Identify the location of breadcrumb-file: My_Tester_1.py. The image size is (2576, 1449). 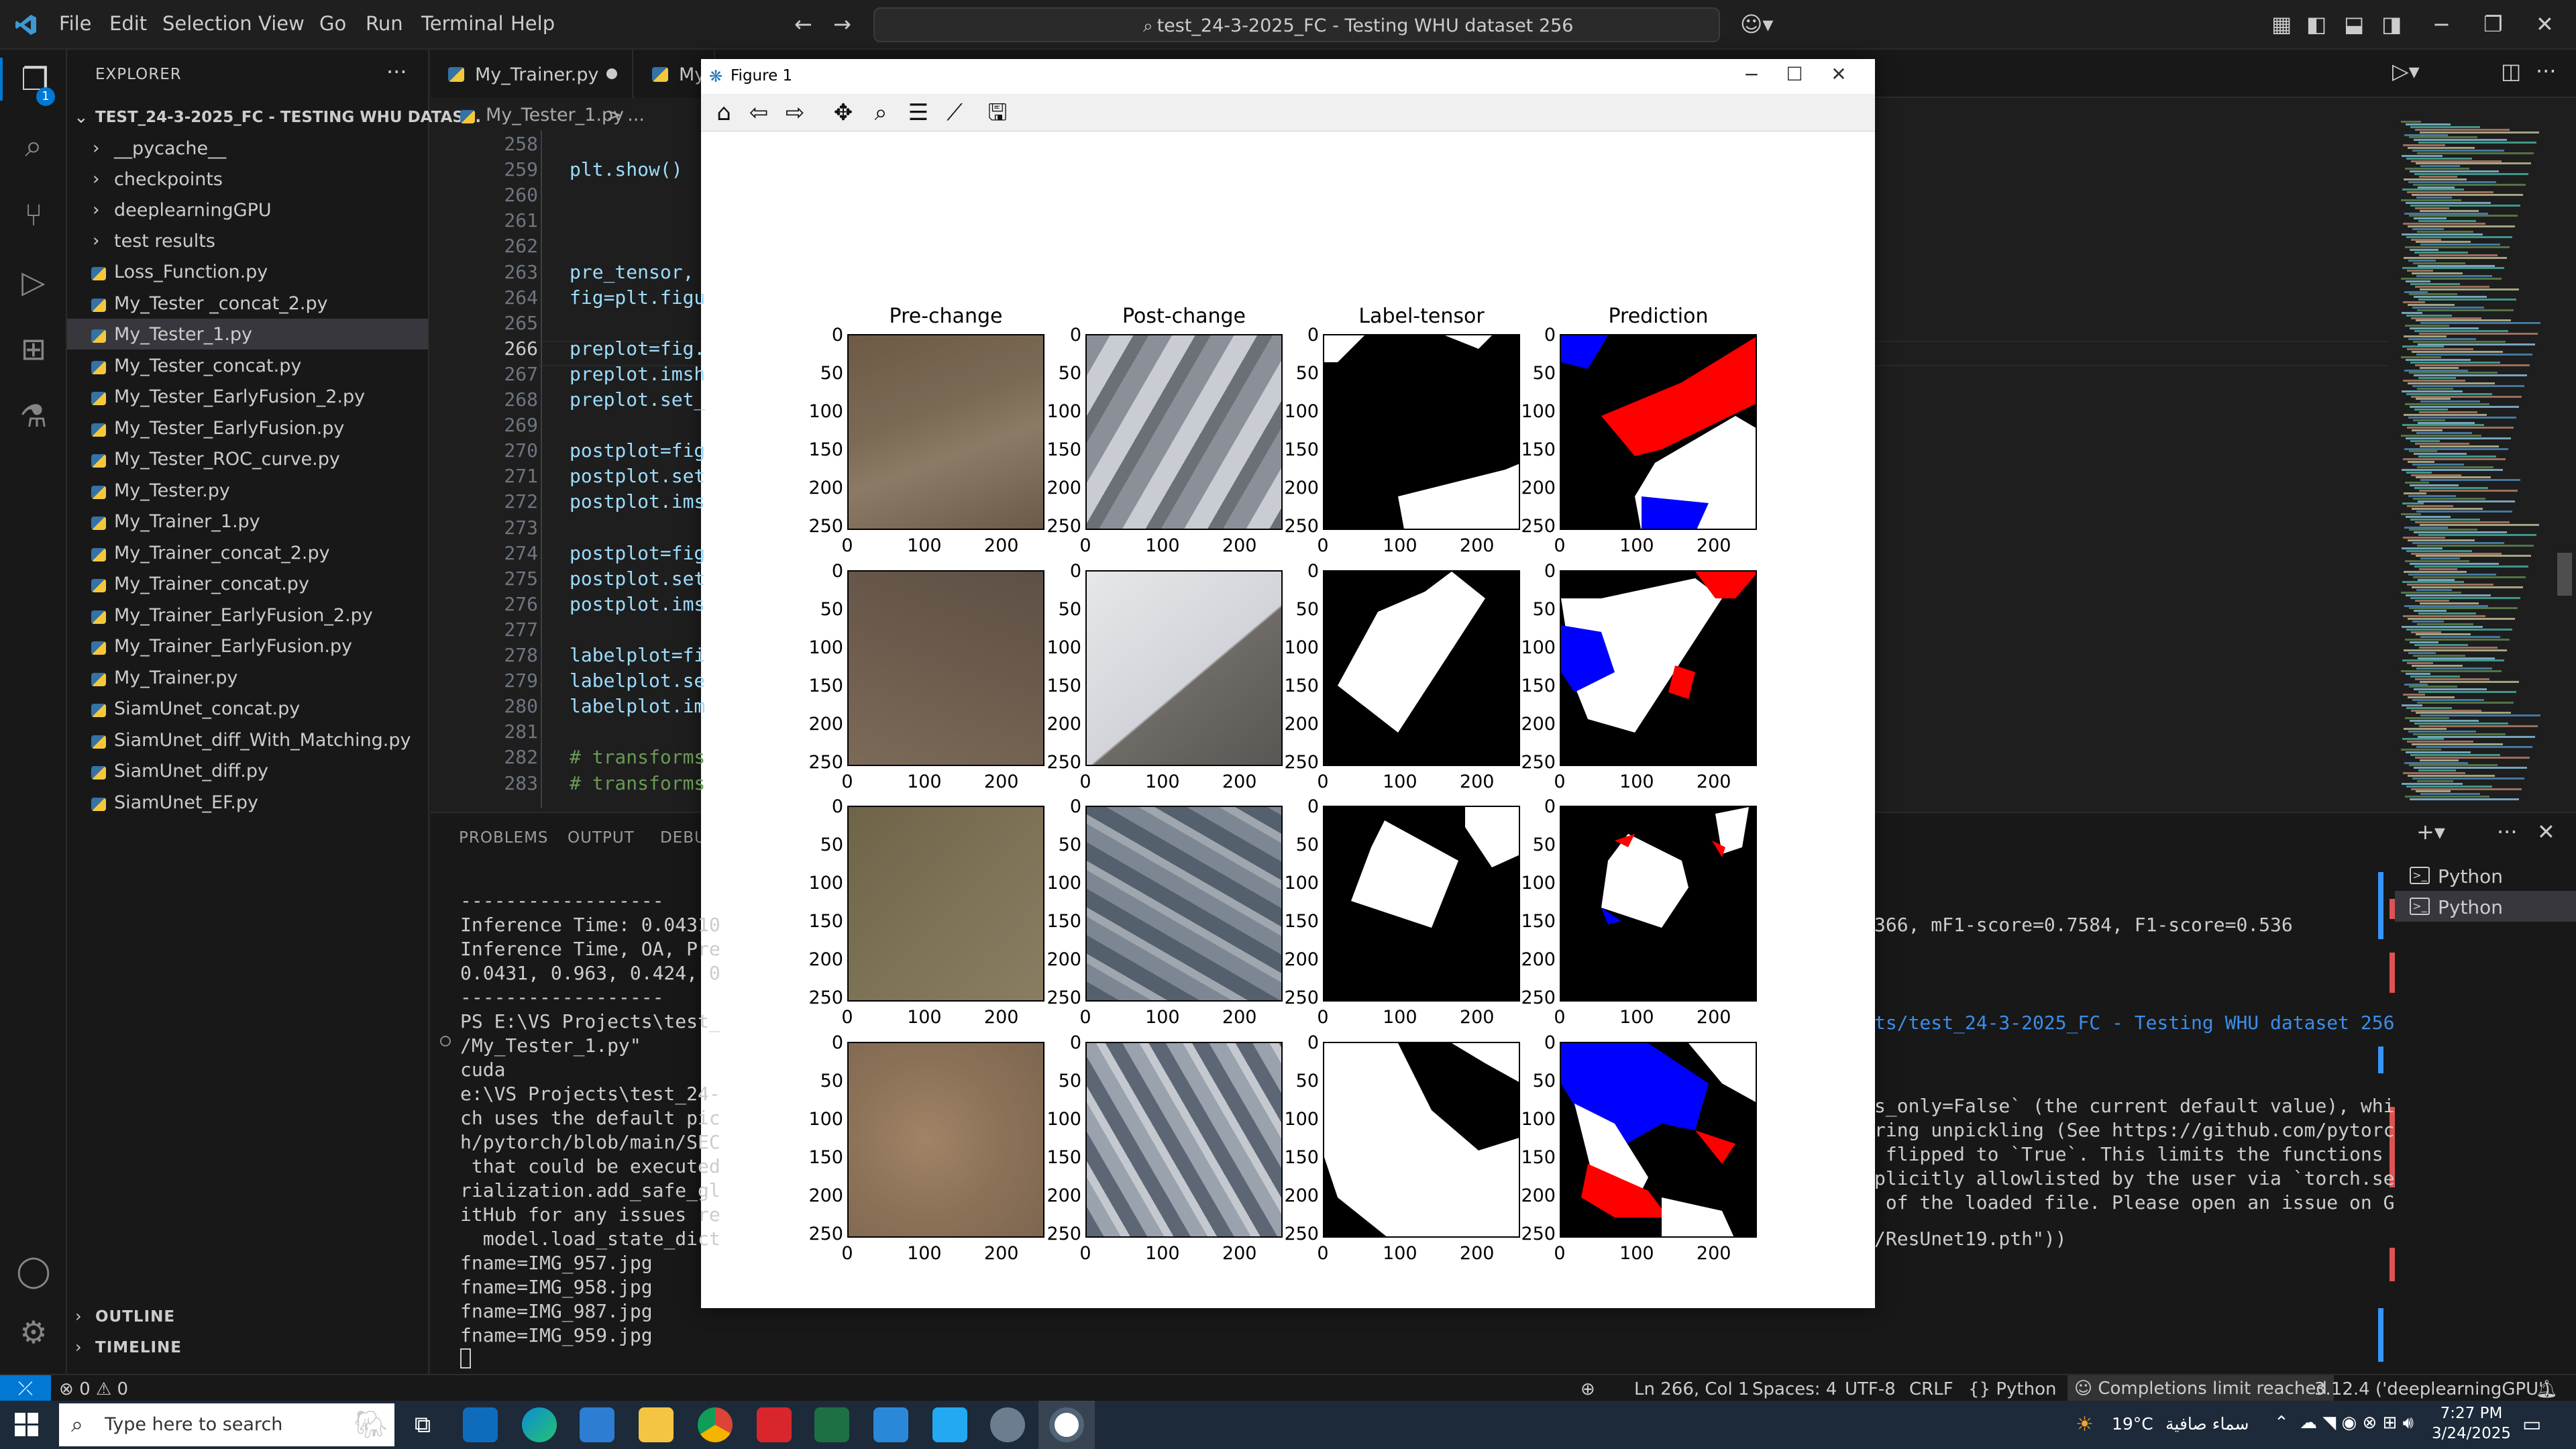
(555, 115).